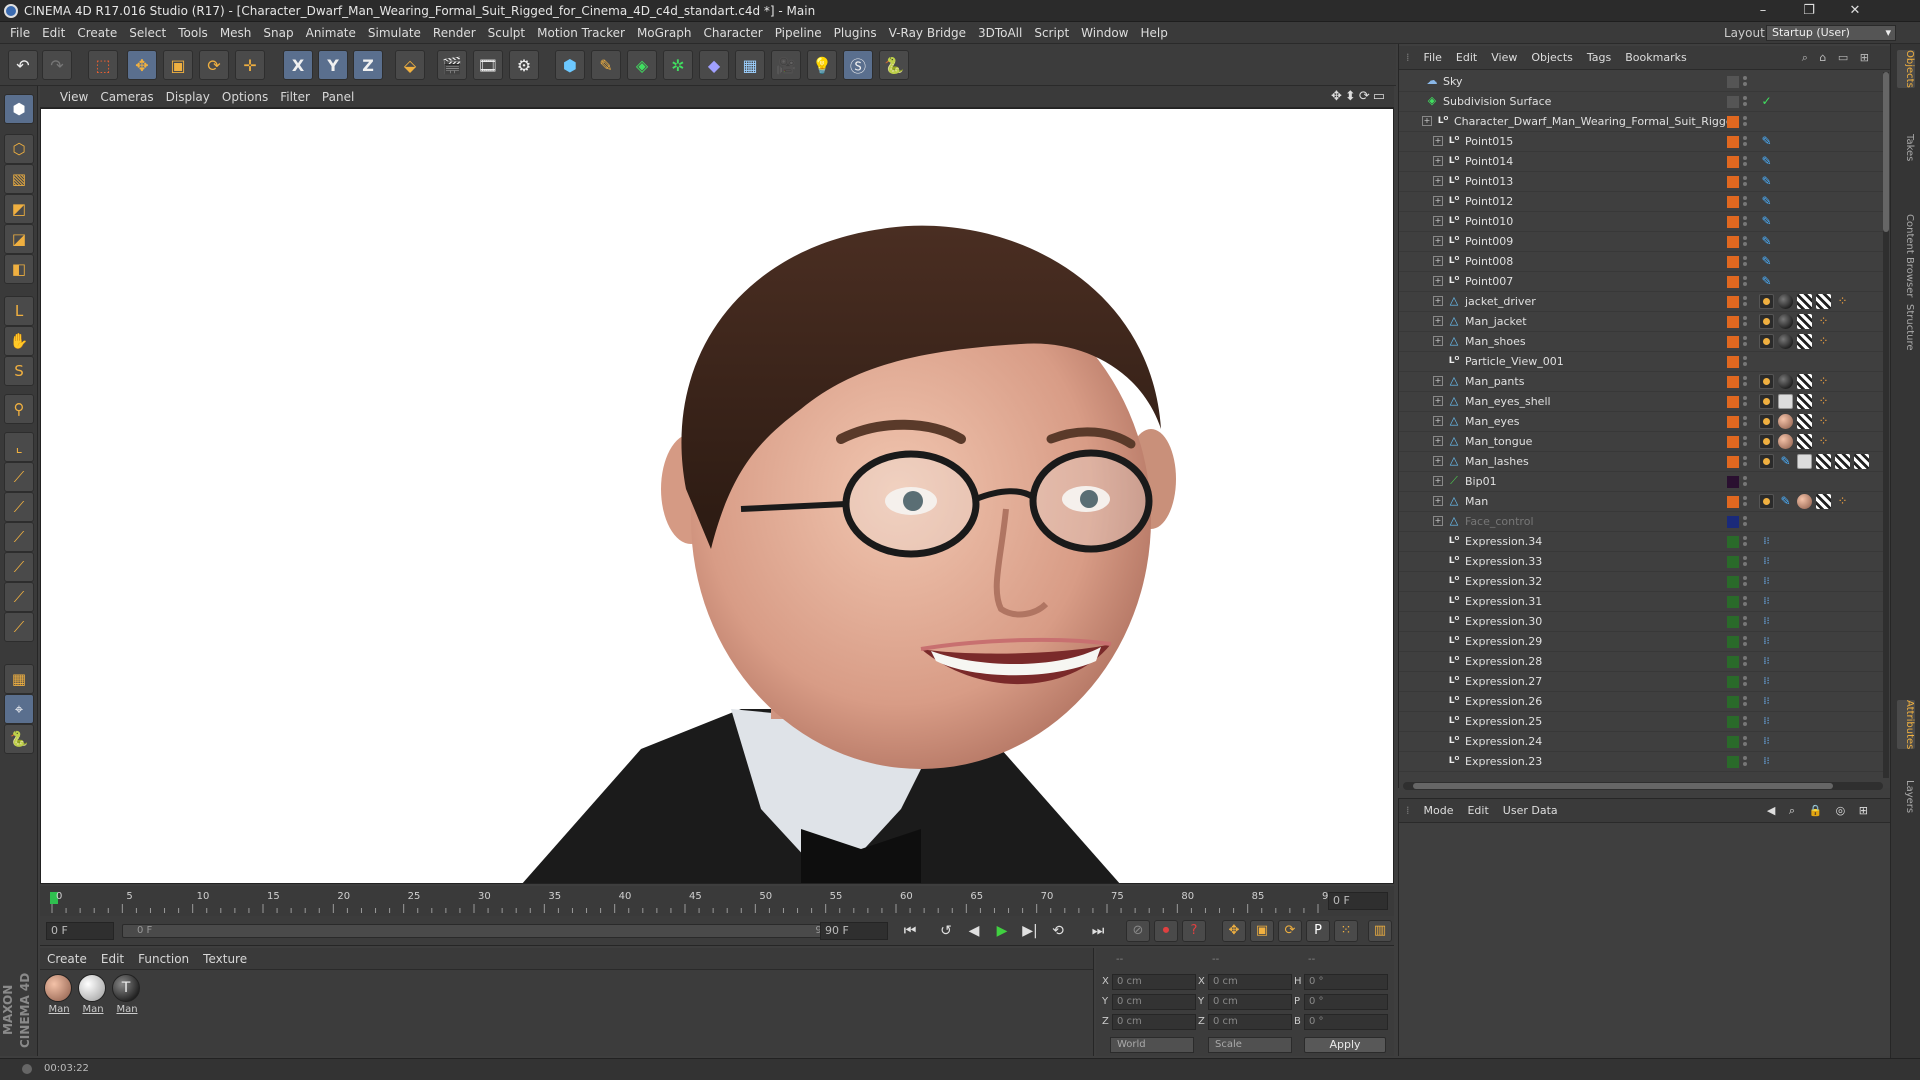 The image size is (1920, 1080). Describe the element at coordinates (126, 97) in the screenshot. I see `viewport-menu-cameras: Cameras` at that location.